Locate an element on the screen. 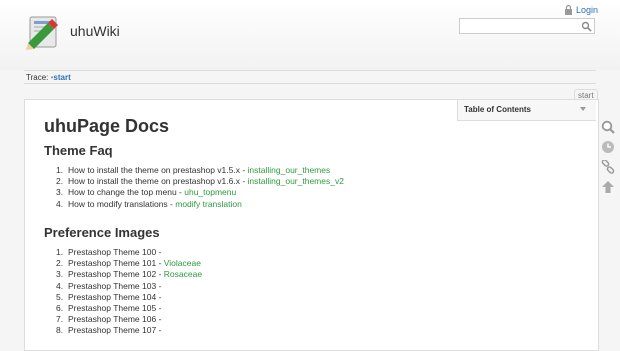  search-input is located at coordinates (522, 29).